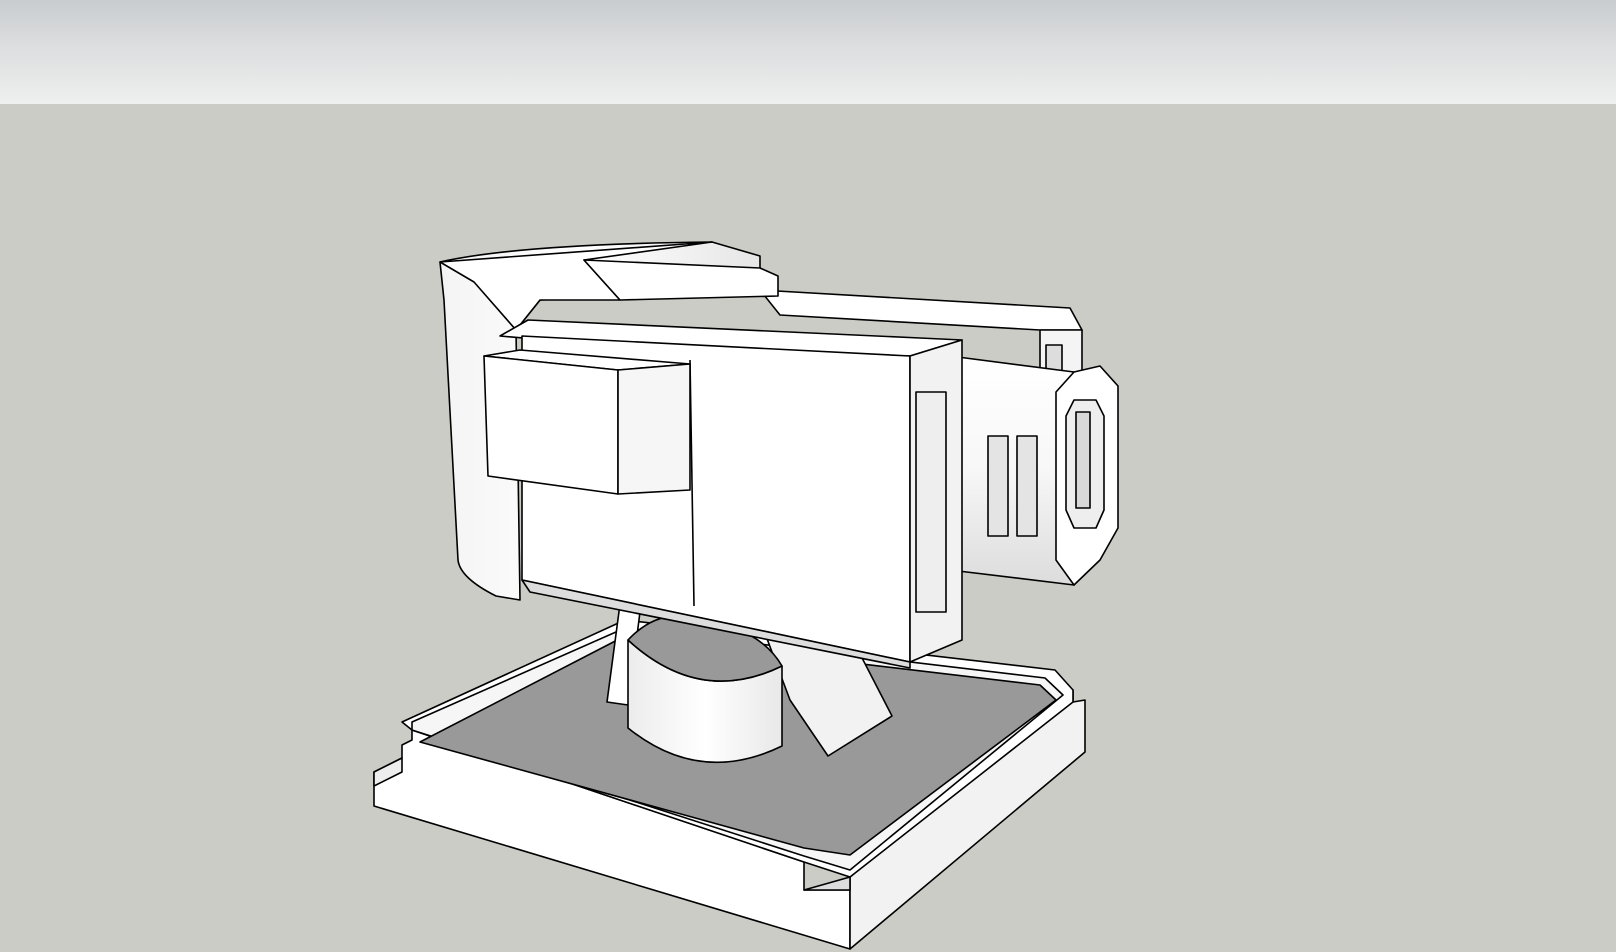 This screenshot has width=1616, height=952. I want to click on base-corner-notch-front, so click(827, 883).